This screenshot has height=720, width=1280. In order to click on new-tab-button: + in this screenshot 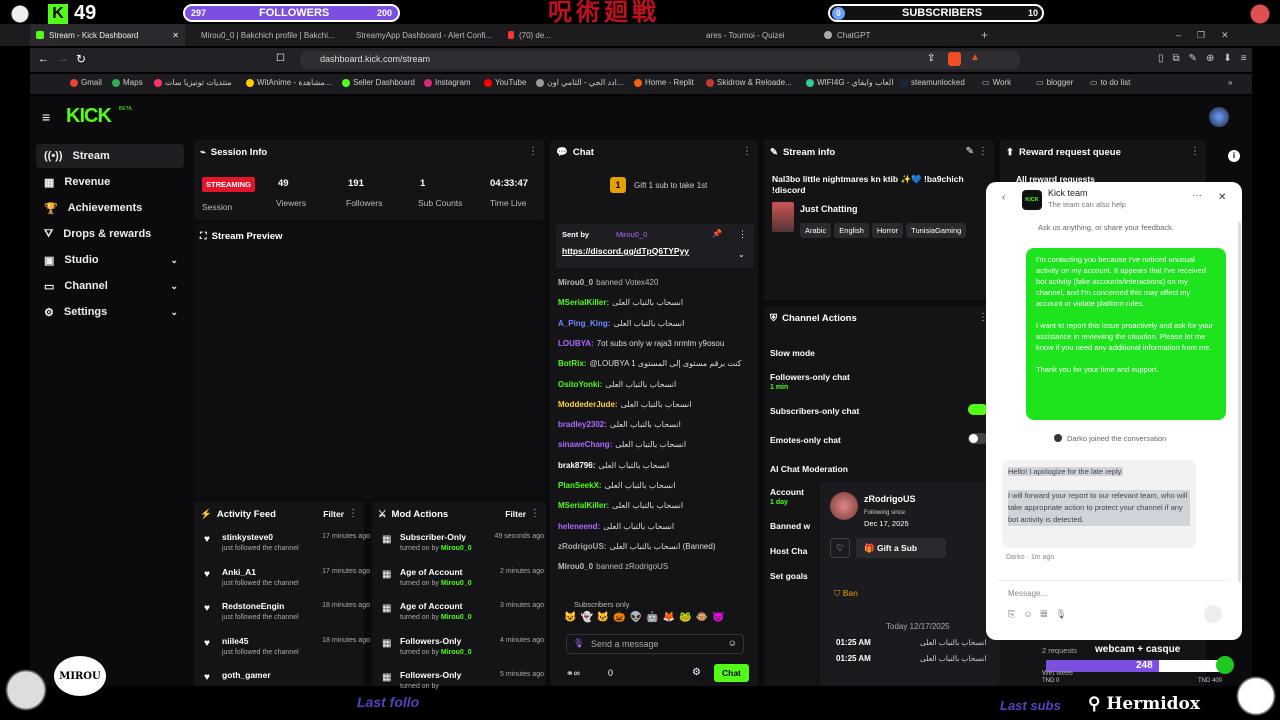, I will do `click(984, 35)`.